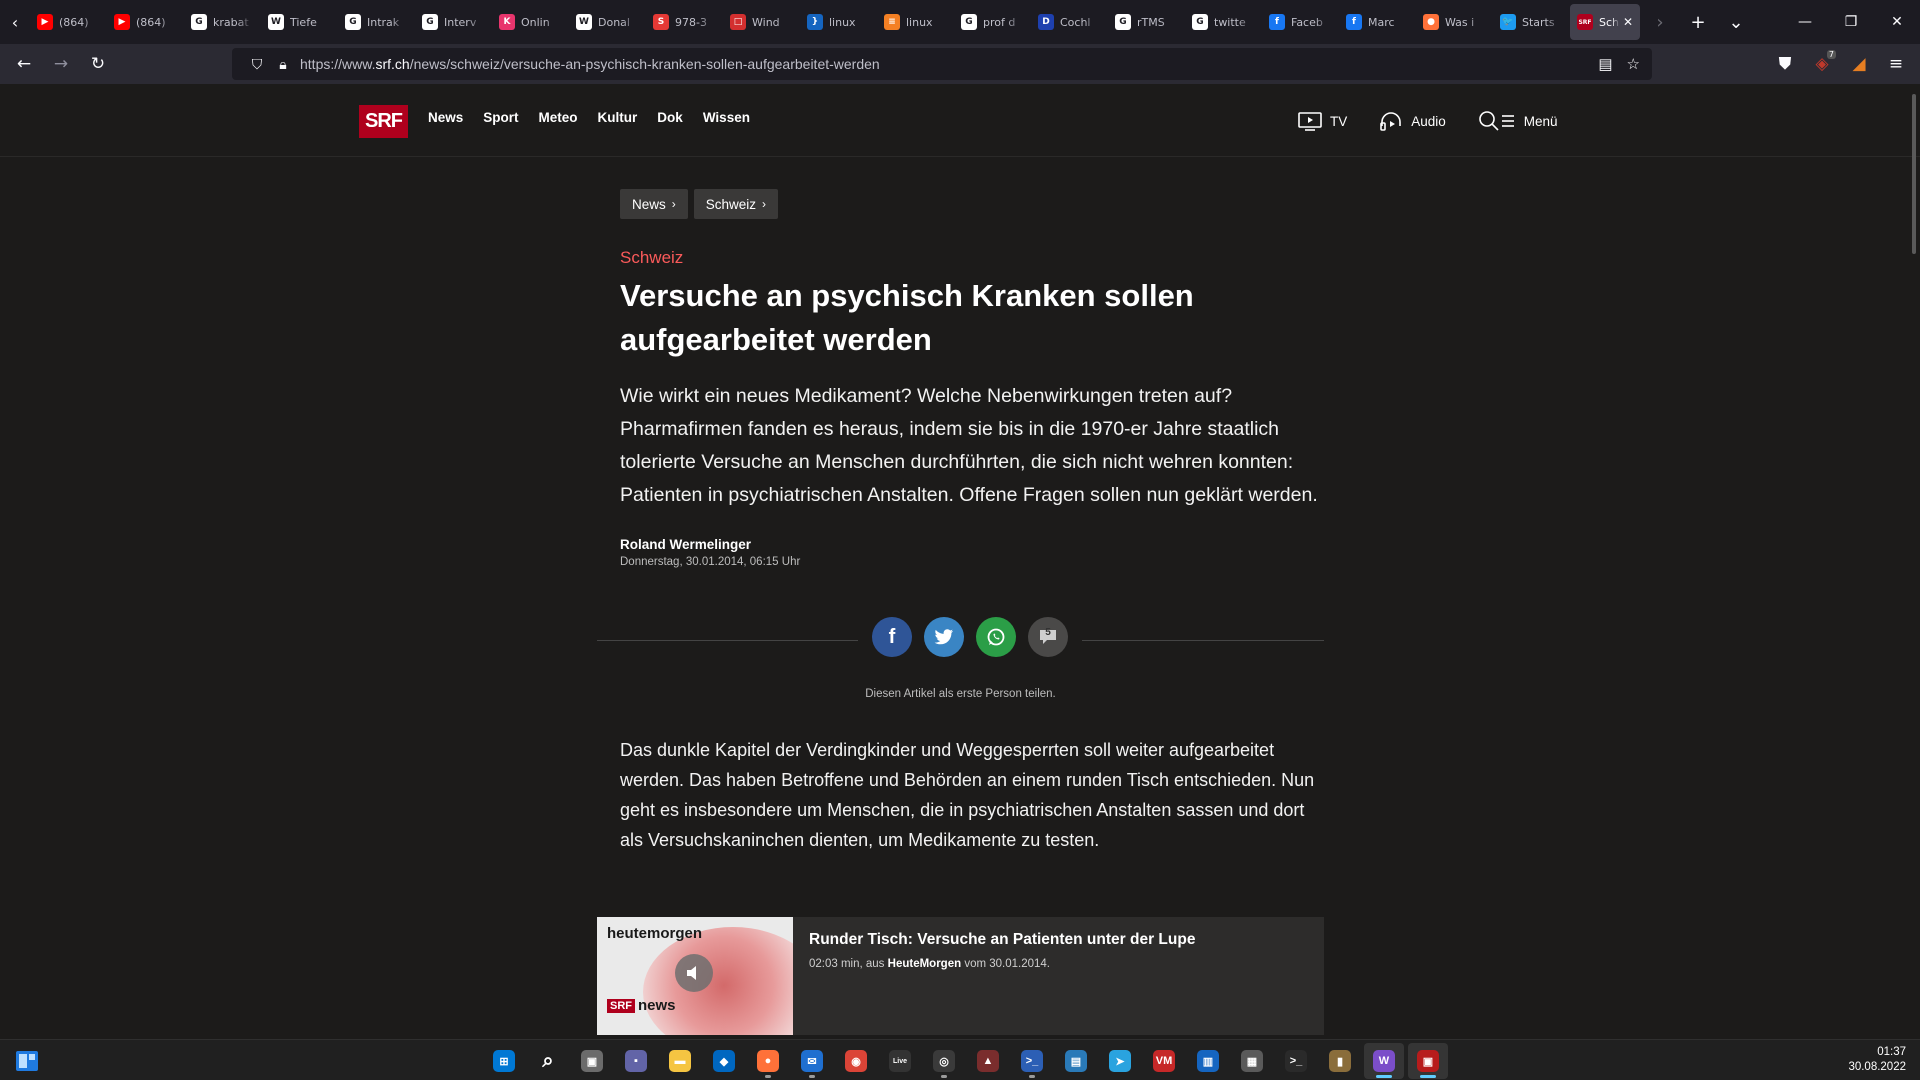 This screenshot has height=1080, width=1920. I want to click on taskbar-app: ◉, so click(856, 1061).